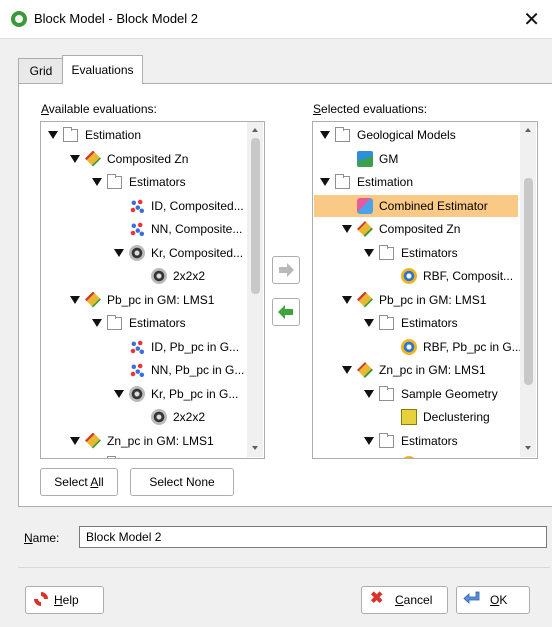 The width and height of the screenshot is (552, 627). What do you see at coordinates (313, 537) in the screenshot?
I see `name-field` at bounding box center [313, 537].